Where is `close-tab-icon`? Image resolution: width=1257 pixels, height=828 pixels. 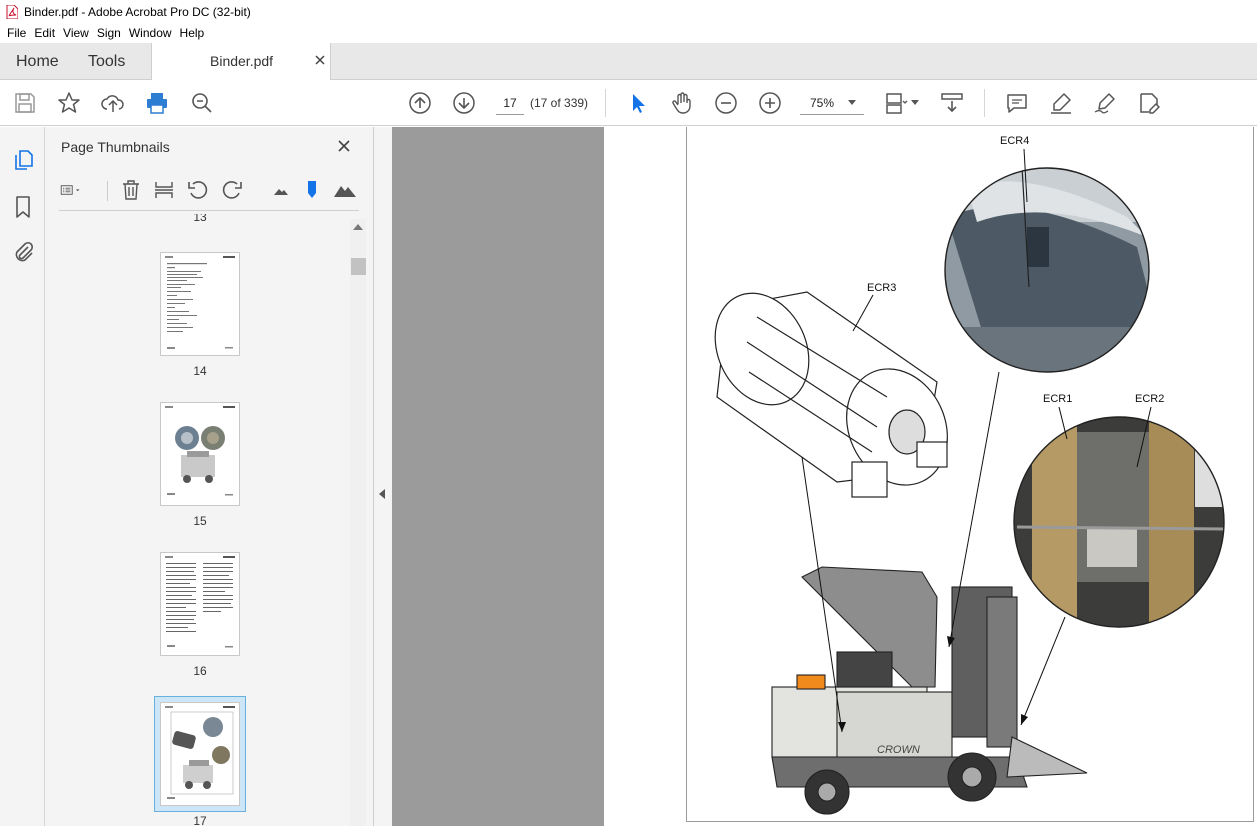 close-tab-icon is located at coordinates (320, 60).